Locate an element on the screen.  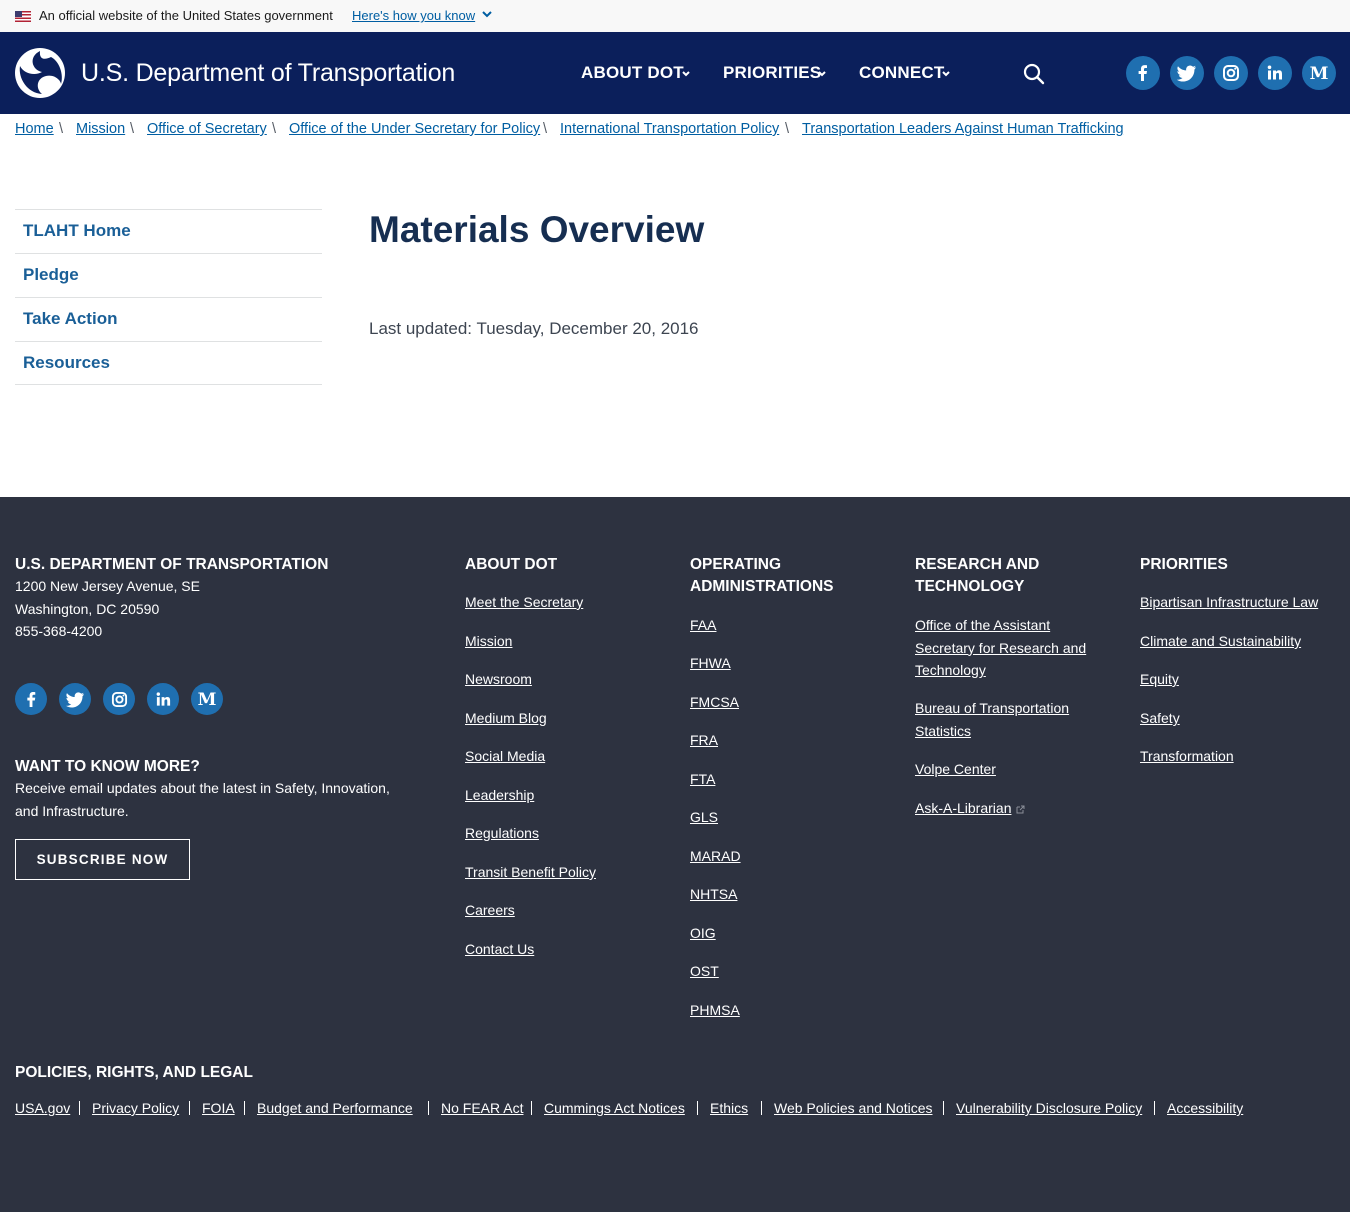
nav-priorities: PRIORITIES is located at coordinates (772, 73).